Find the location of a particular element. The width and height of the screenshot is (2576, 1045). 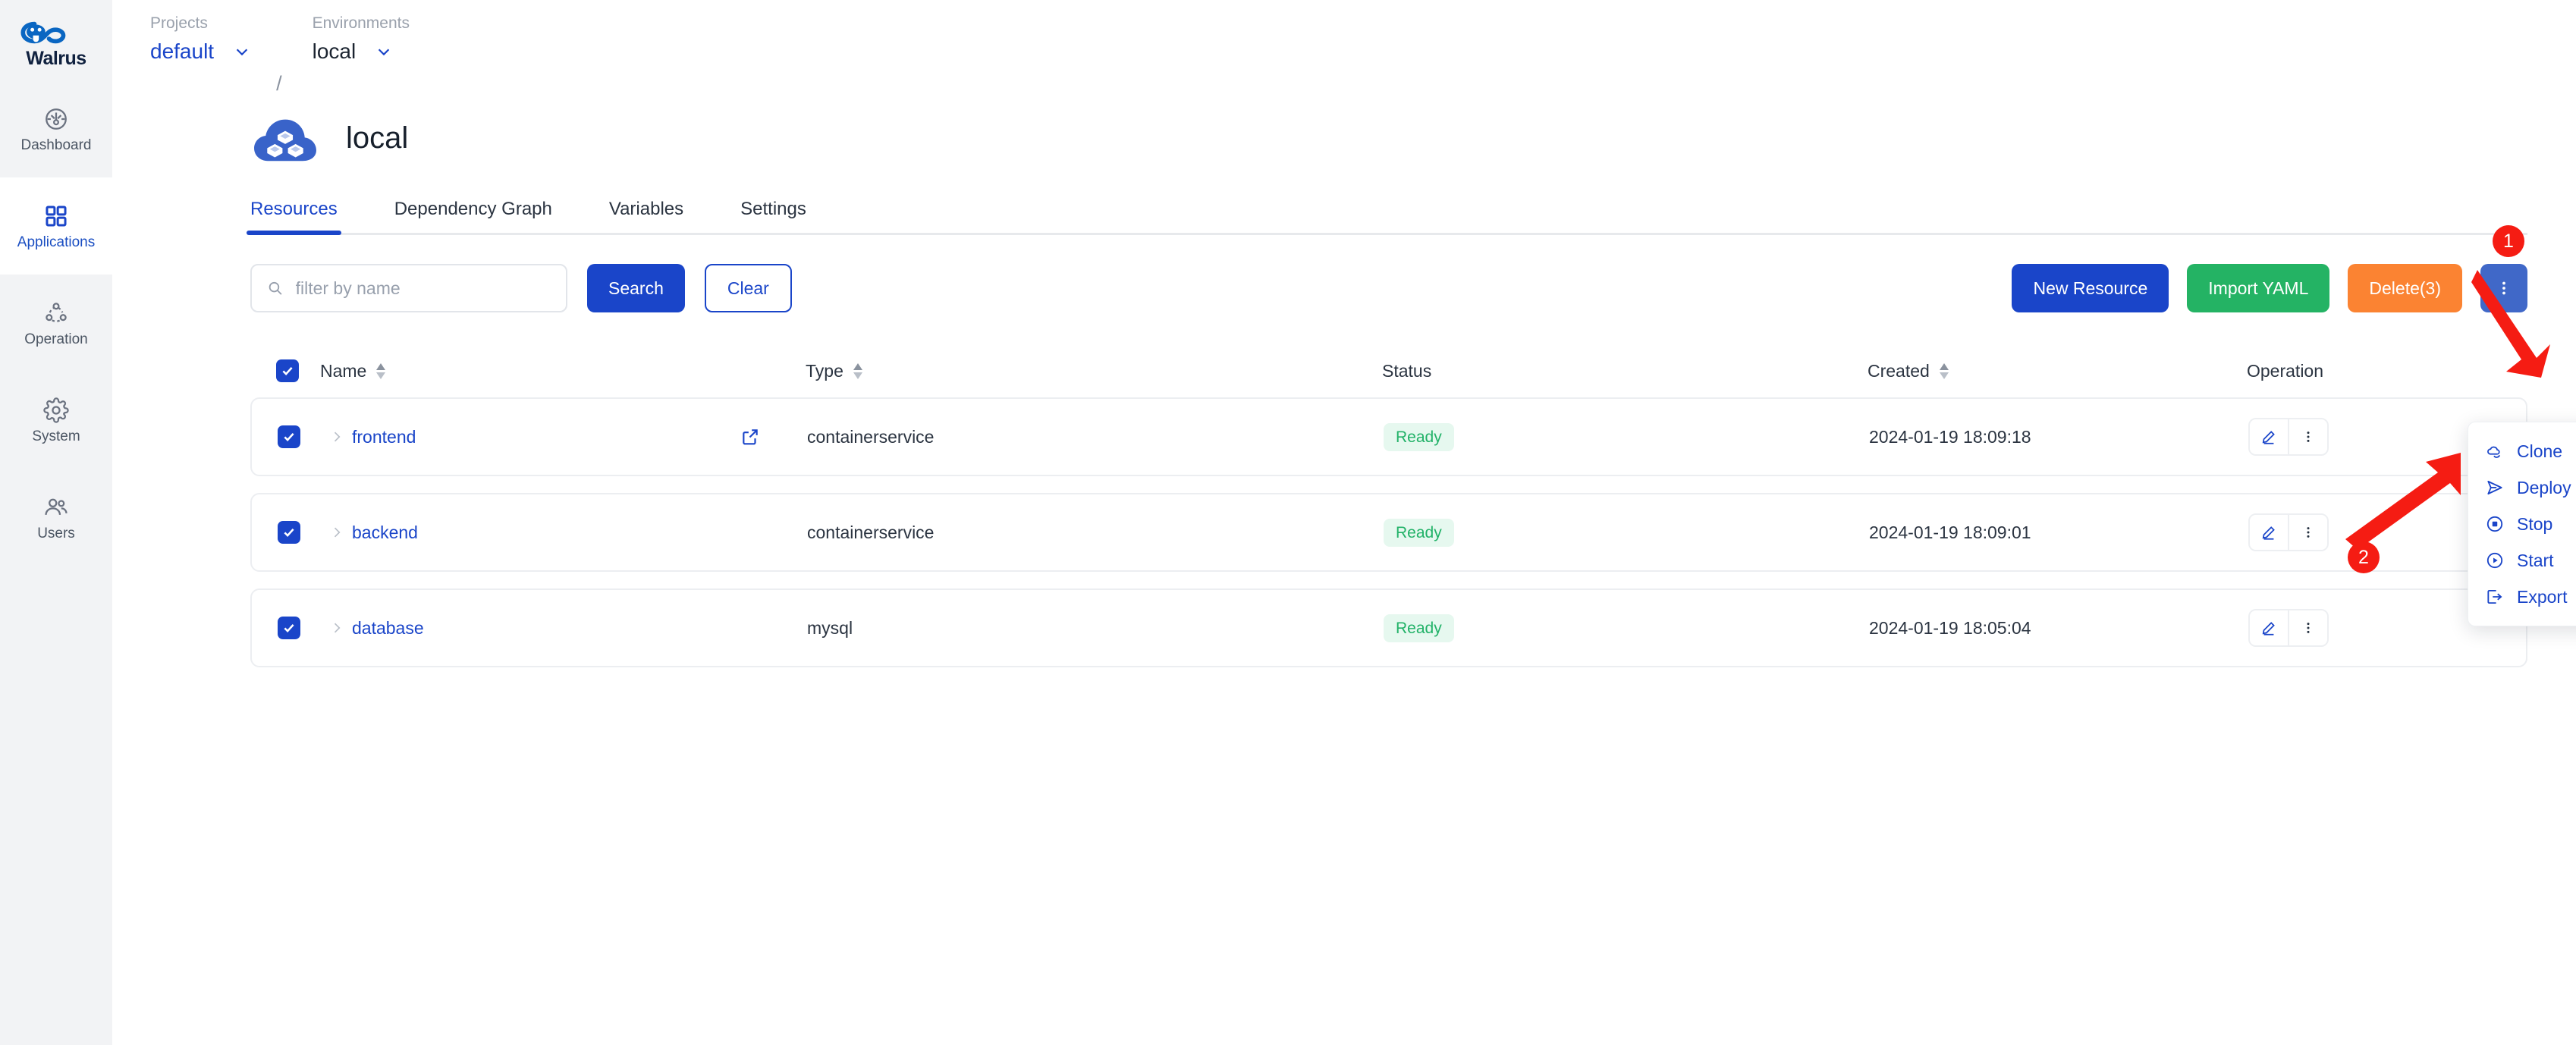

menu-item-deploy: Deploy is located at coordinates (2522, 487).